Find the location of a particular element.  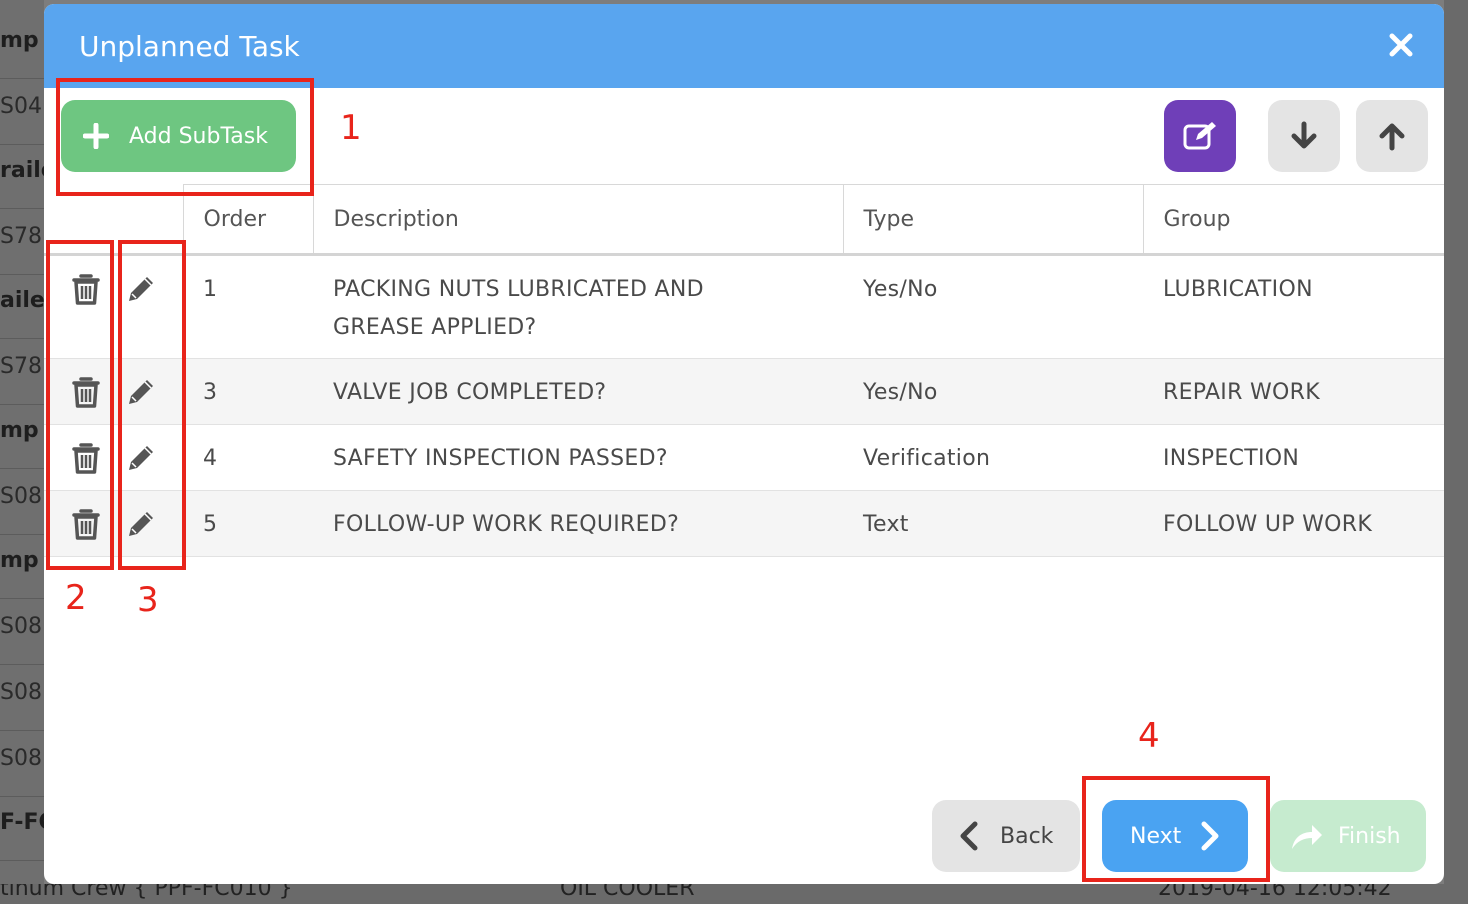

background-bottom-text: tinum Crew { PPF-FC010 } is located at coordinates (146, 892).